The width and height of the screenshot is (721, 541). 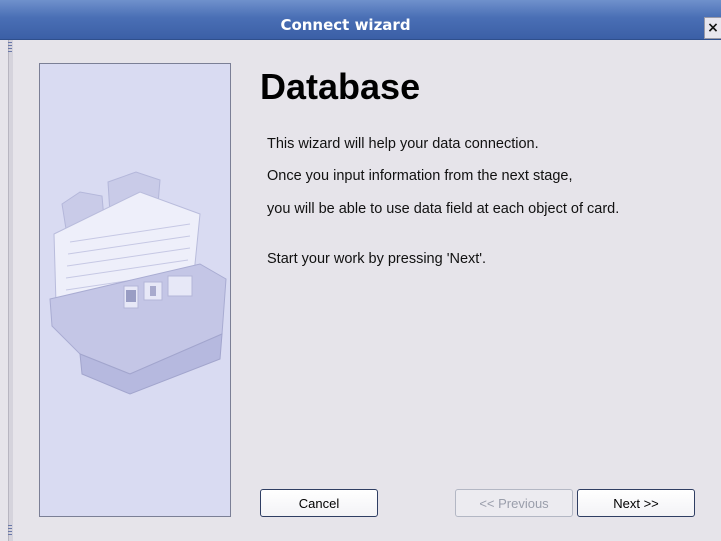 What do you see at coordinates (712, 28) in the screenshot?
I see `close-icon: ×` at bounding box center [712, 28].